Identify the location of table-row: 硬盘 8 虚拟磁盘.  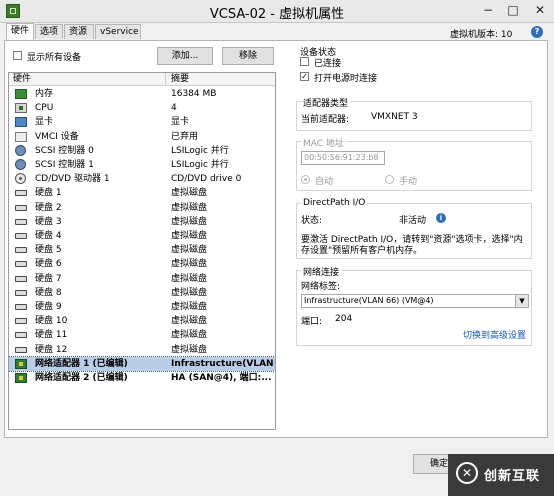
(142, 293).